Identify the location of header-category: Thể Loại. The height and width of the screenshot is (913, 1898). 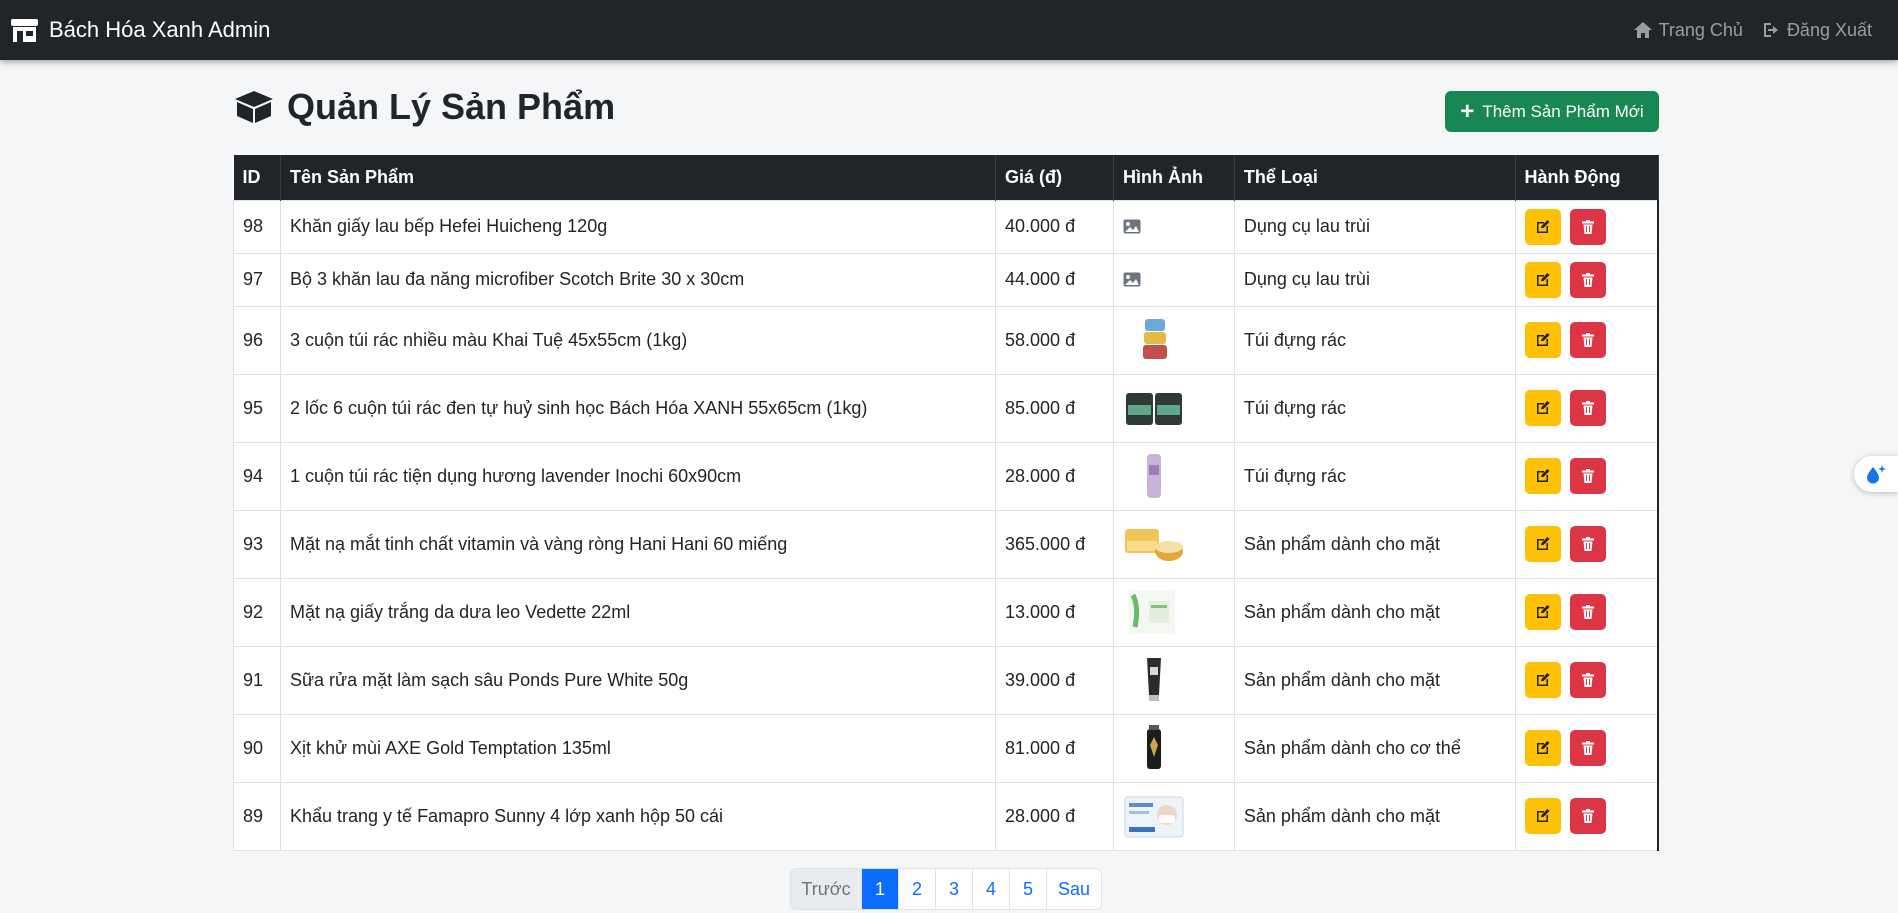
(1375, 177).